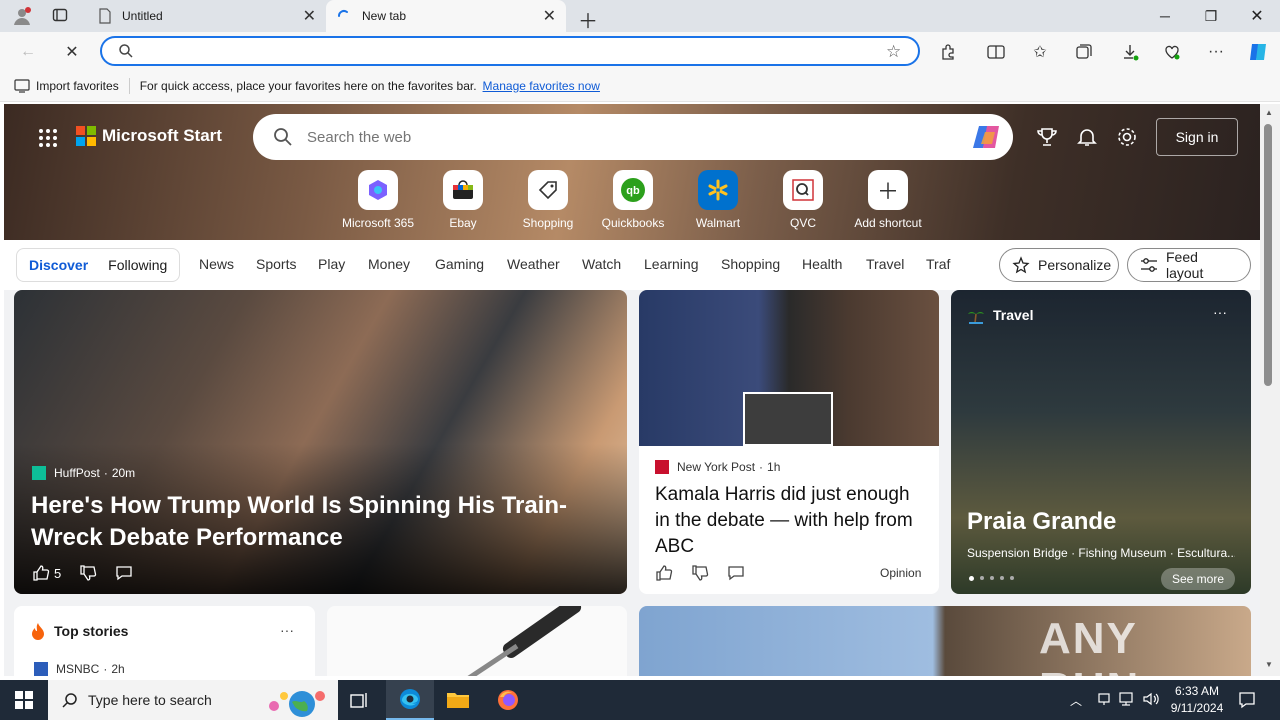  I want to click on minimize-icon: ─, so click(1165, 16).